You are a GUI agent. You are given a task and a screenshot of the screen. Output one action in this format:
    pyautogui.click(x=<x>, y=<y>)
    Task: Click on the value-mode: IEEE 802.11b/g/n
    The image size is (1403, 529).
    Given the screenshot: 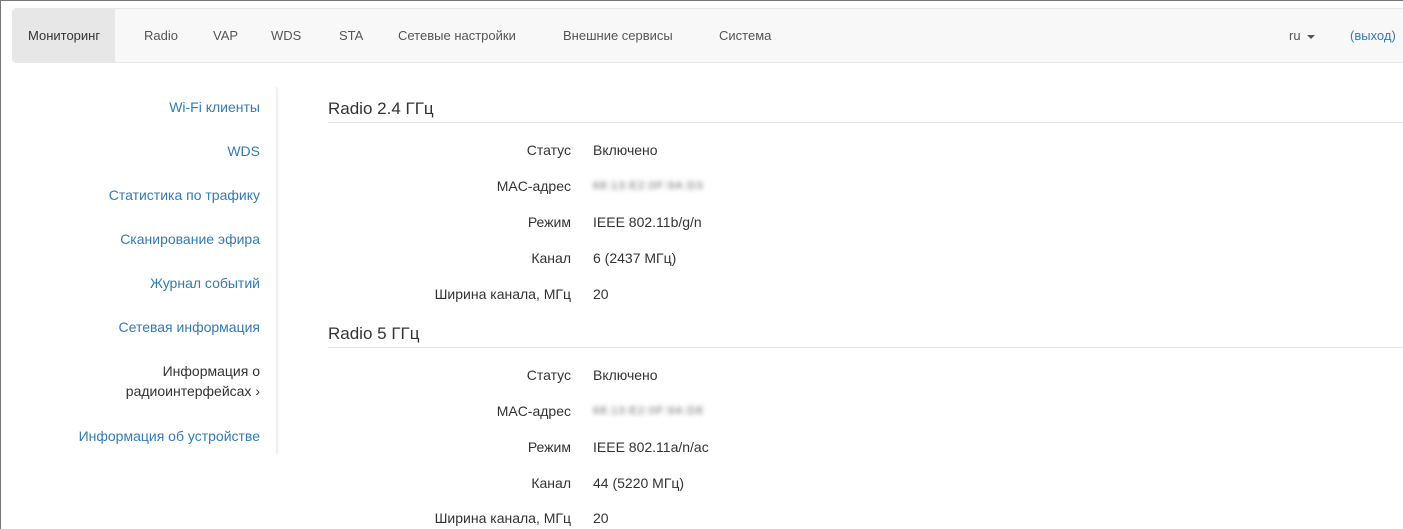 What is the action you would take?
    pyautogui.click(x=647, y=222)
    